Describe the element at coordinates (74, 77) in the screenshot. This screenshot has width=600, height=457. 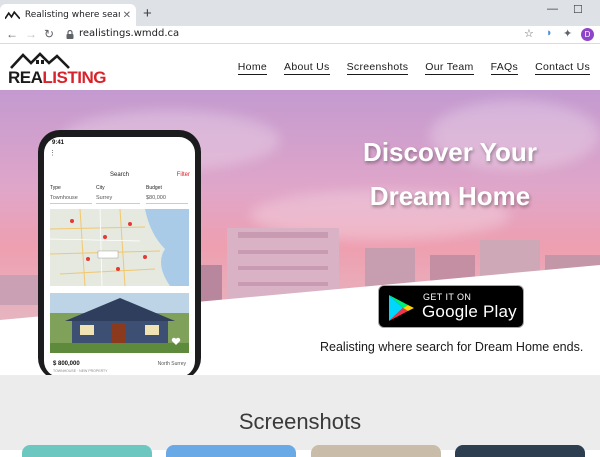
I see `logo-part-2: LISTING` at that location.